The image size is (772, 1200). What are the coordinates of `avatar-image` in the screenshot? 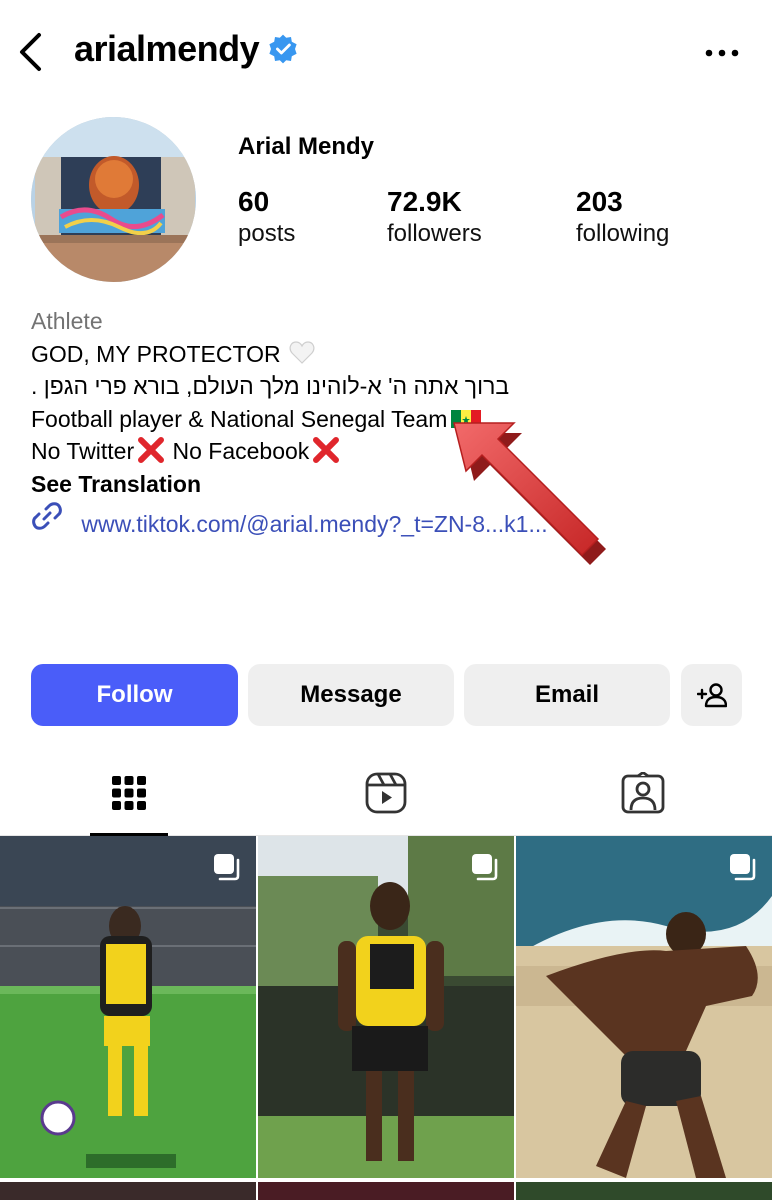 It's located at (113, 199).